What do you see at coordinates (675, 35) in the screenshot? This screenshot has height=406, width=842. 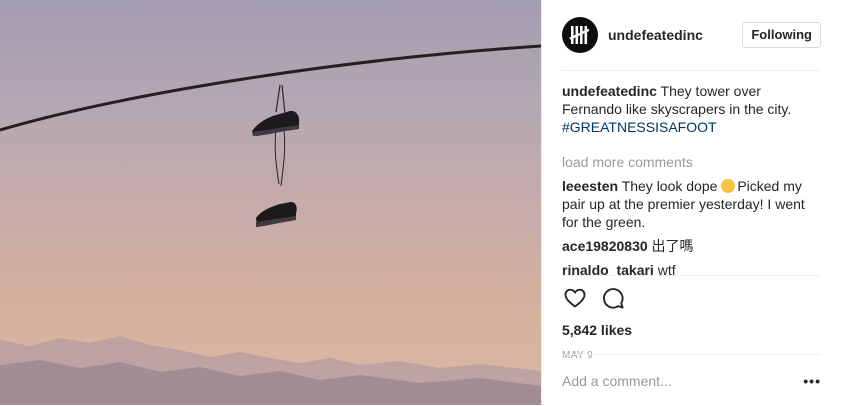 I see `post-username: undefeatedinc` at bounding box center [675, 35].